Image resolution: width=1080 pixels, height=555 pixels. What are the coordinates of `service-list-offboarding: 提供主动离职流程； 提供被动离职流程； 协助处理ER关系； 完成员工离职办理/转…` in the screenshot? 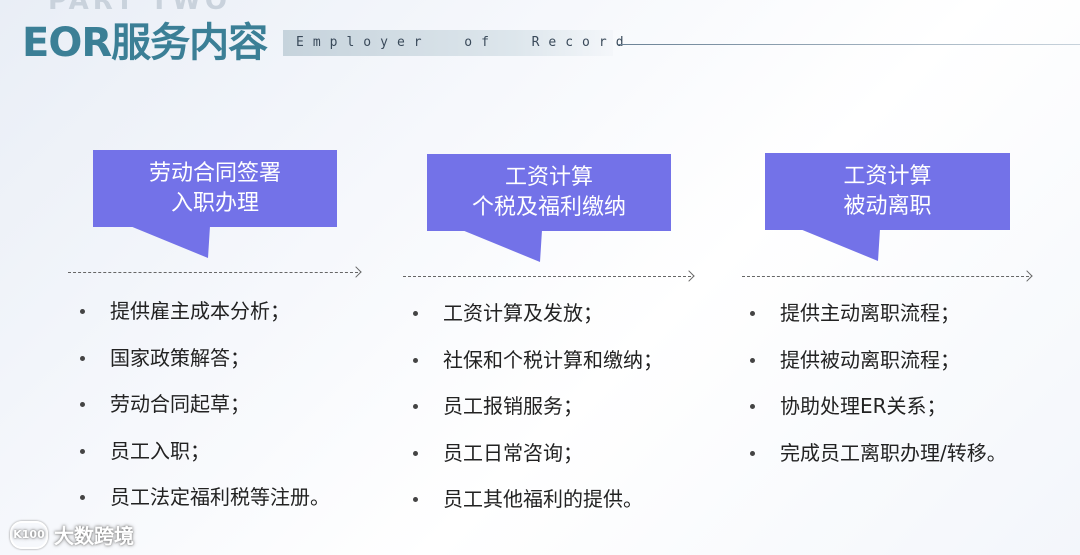 It's located at (881, 391).